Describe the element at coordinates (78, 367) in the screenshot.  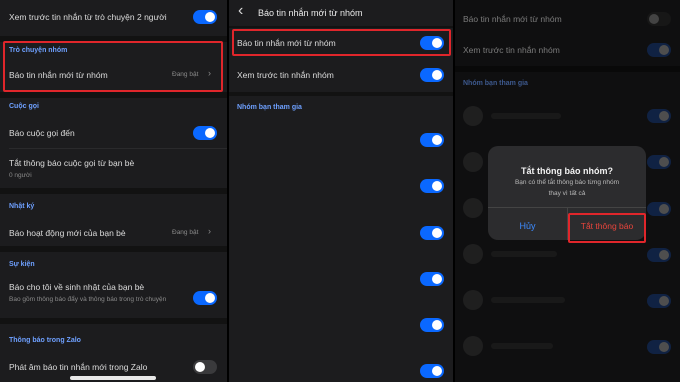
I see `in-app-sound-label: Phát âm báo tin nhắn mới trong Zalo` at that location.